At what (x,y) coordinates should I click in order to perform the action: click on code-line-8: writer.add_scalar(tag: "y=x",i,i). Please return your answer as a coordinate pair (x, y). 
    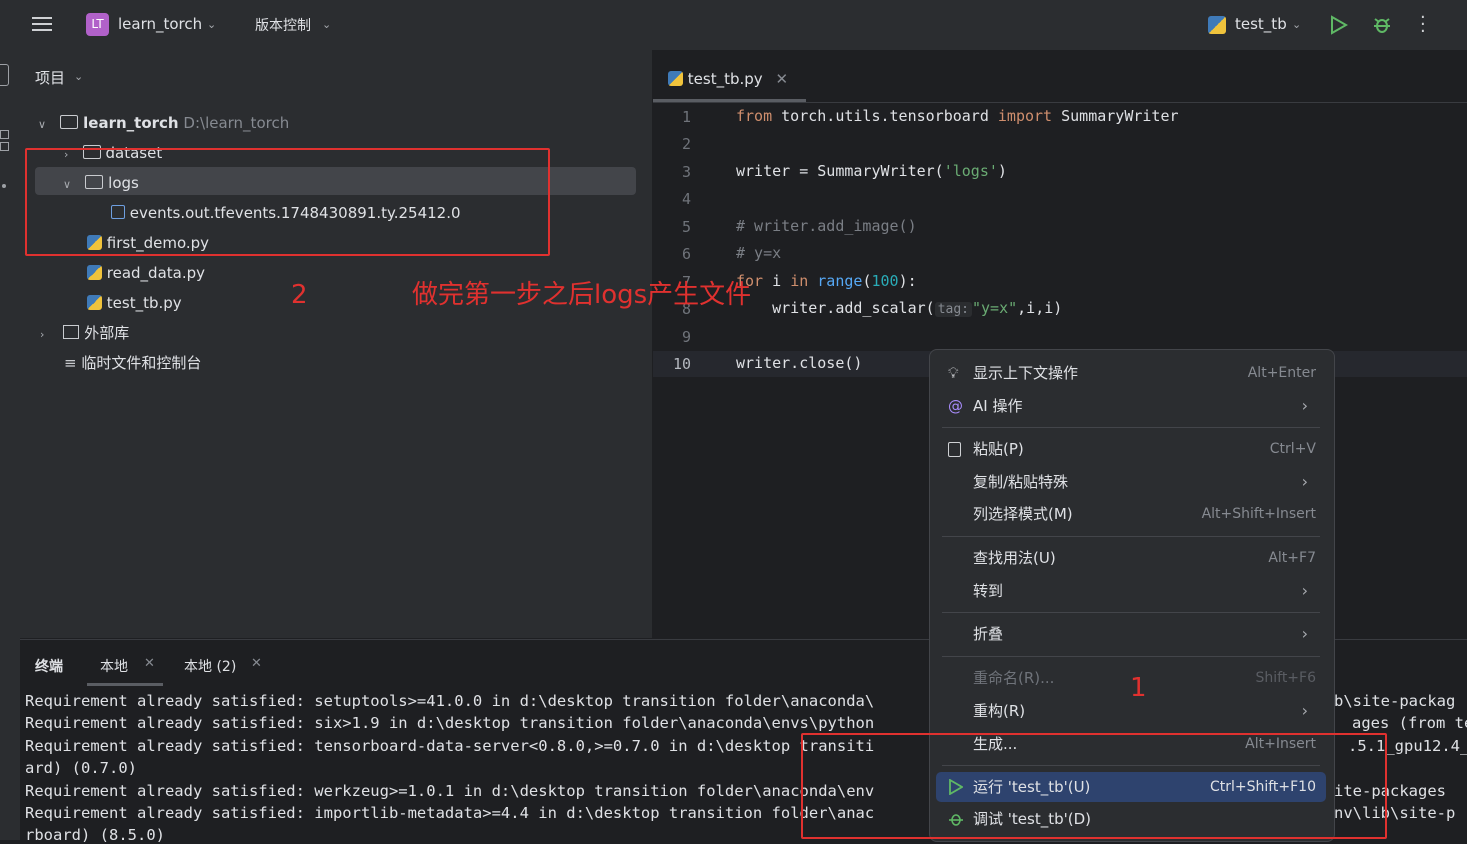
    Looking at the image, I should click on (899, 308).